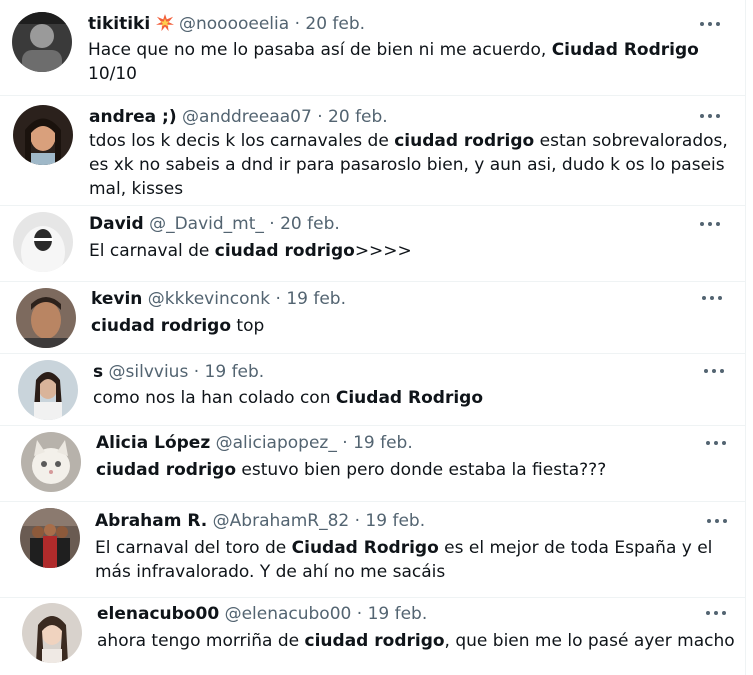 Image resolution: width=753 pixels, height=675 pixels. What do you see at coordinates (745, 337) in the screenshot?
I see `column-divider` at bounding box center [745, 337].